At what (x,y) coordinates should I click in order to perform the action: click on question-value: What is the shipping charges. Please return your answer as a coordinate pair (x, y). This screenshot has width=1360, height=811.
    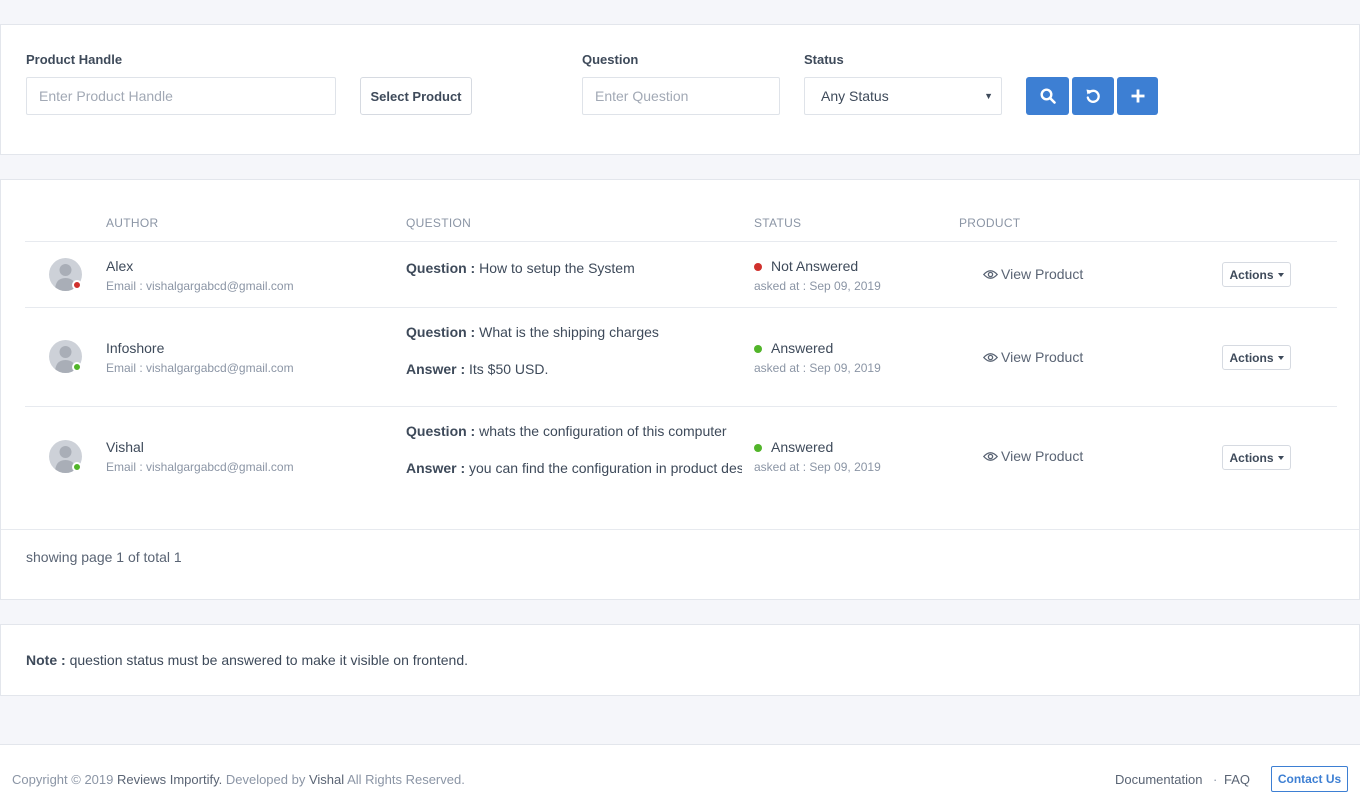
    Looking at the image, I should click on (569, 332).